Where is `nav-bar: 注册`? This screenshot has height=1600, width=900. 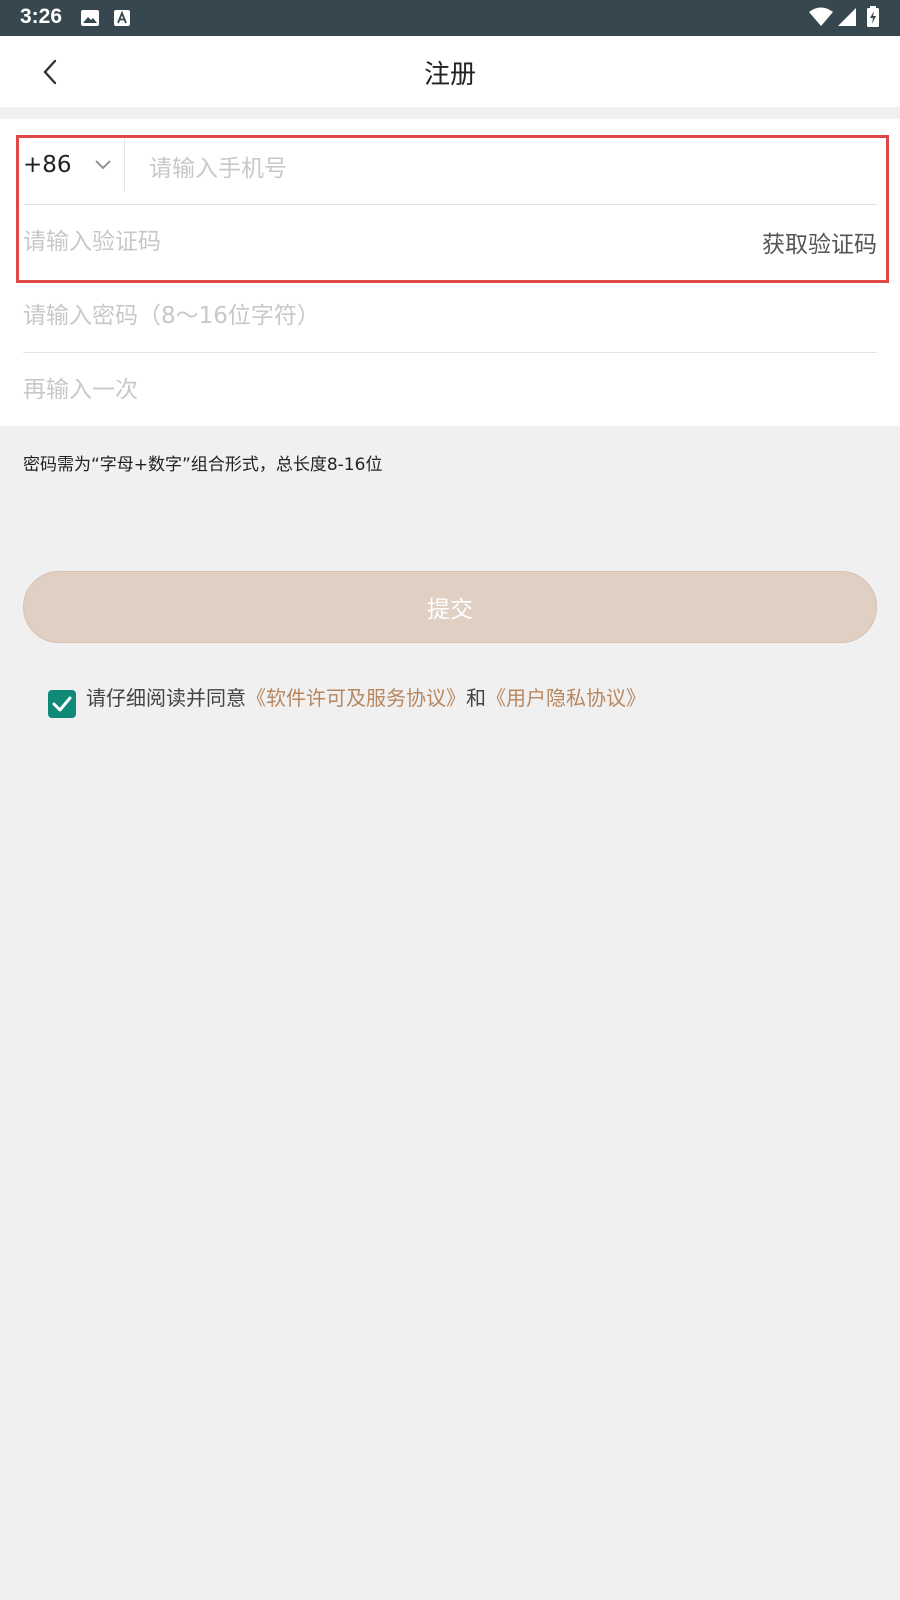
nav-bar: 注册 is located at coordinates (450, 71).